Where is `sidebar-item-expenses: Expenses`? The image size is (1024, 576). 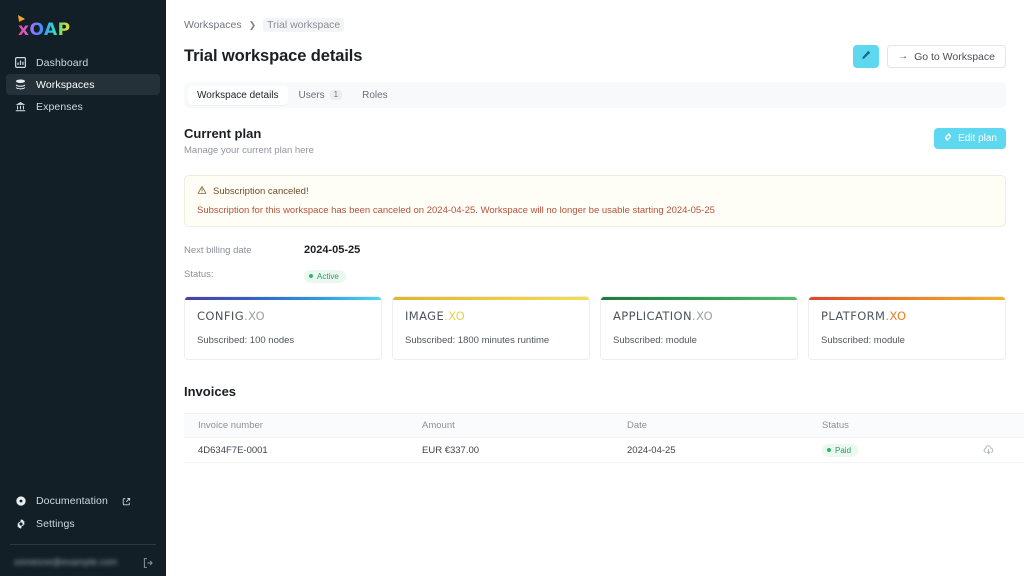
sidebar-item-expenses: Expenses is located at coordinates (83, 106).